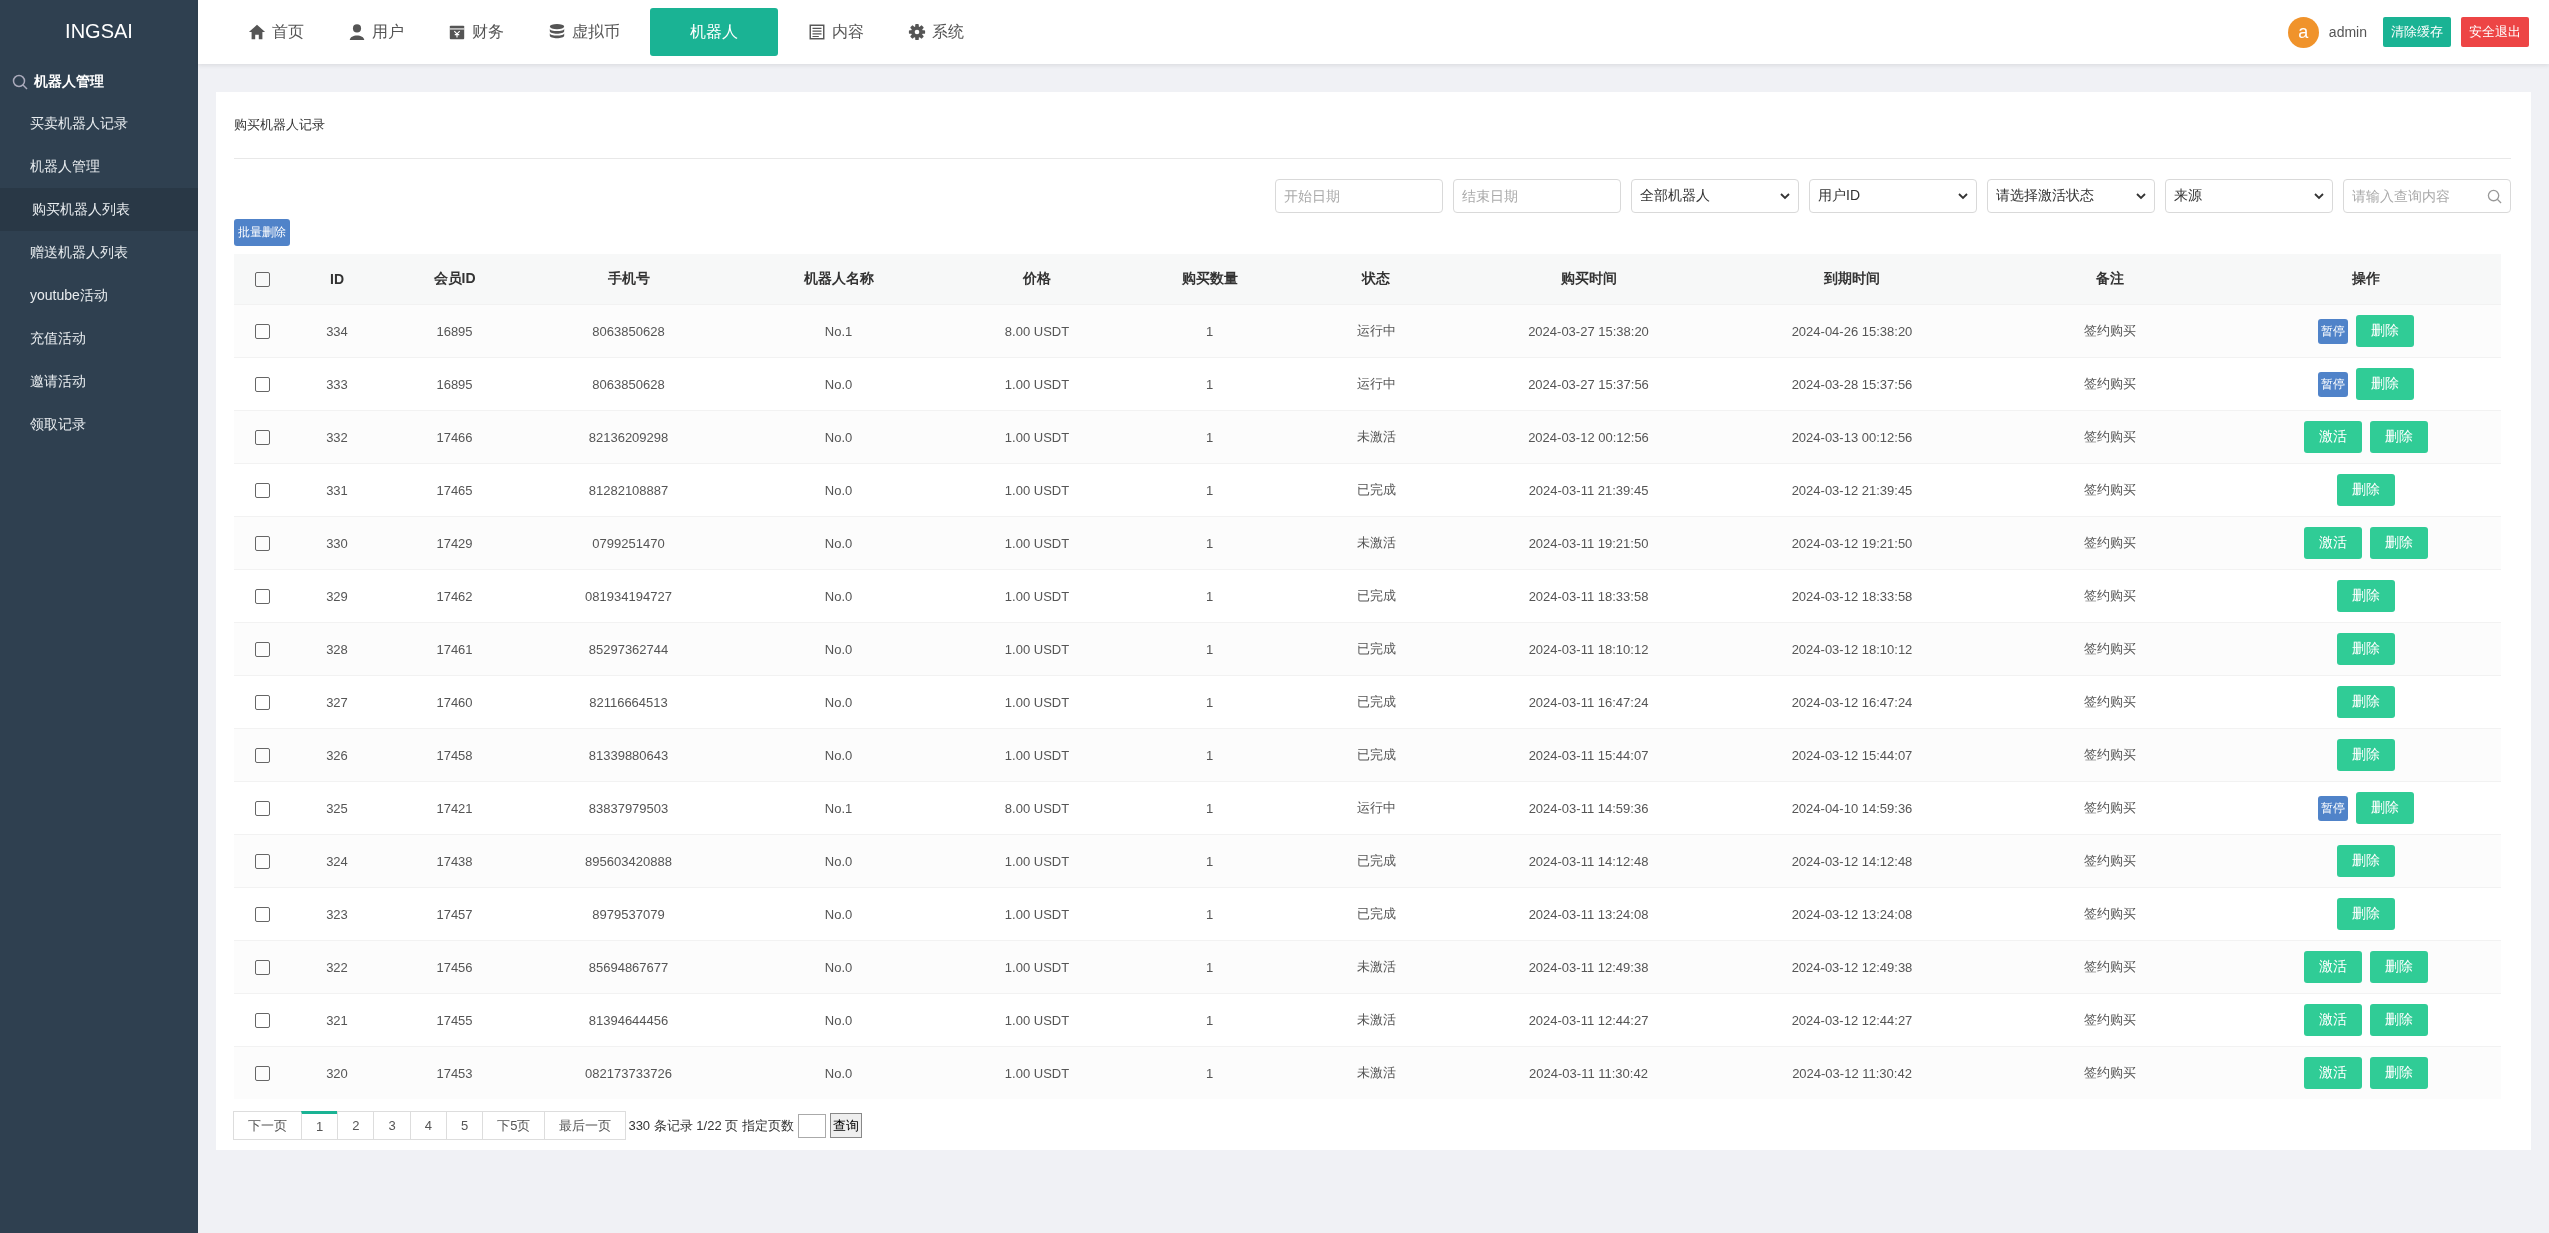 This screenshot has width=2549, height=1233. Describe the element at coordinates (1037, 278) in the screenshot. I see `column-header: 价格` at that location.